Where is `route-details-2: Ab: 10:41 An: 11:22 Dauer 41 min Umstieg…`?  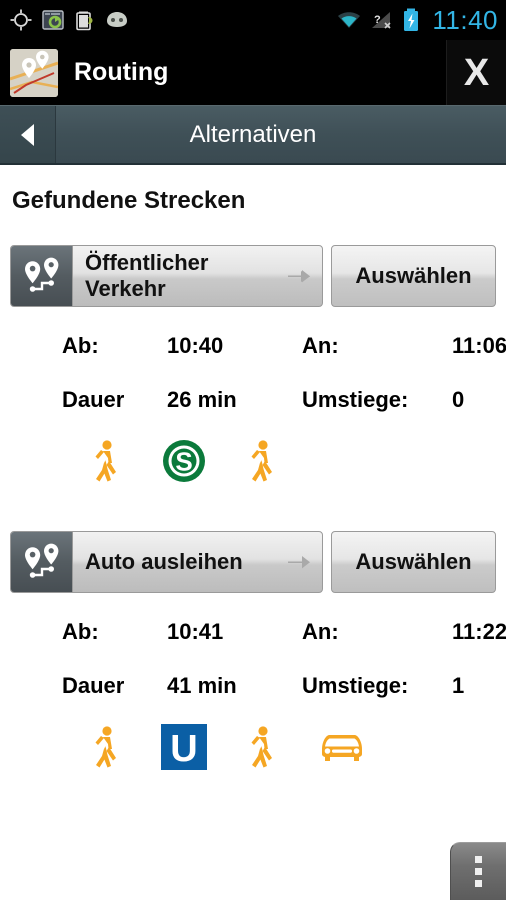
route-details-2: Ab: 10:41 An: 11:22 Dauer 41 min Umstieg… is located at coordinates (258, 659).